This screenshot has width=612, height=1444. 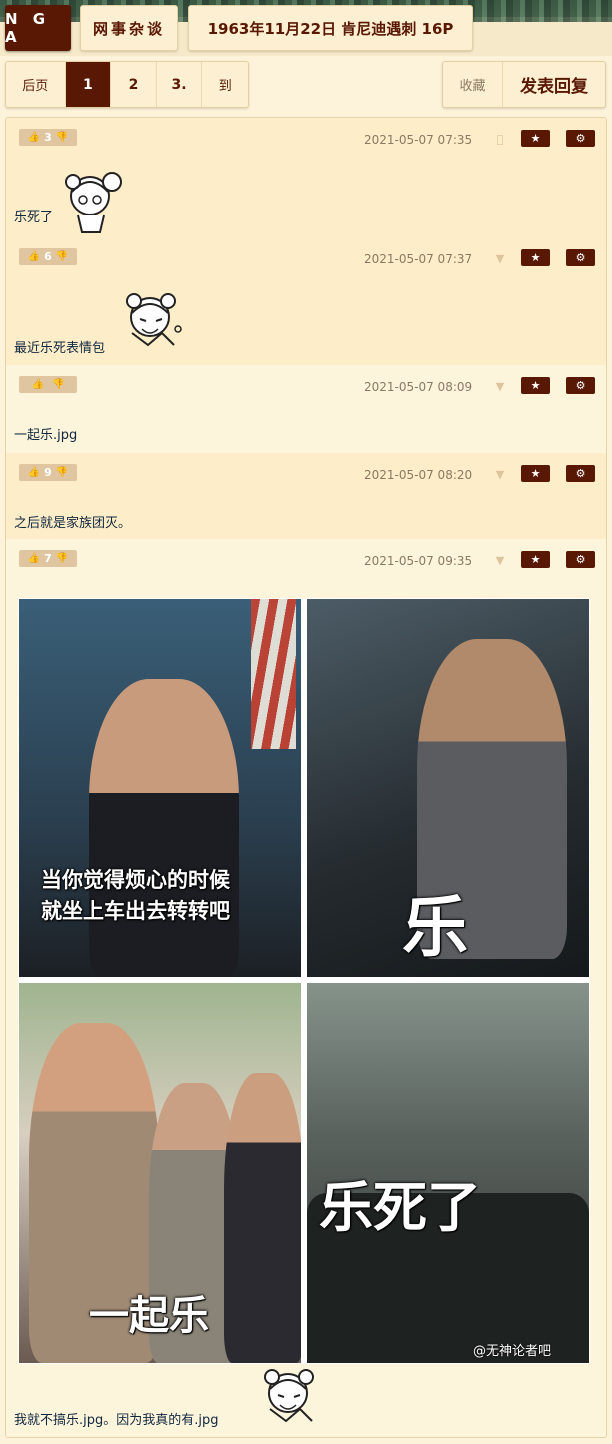 I want to click on image-watermark: @无神论者吧, so click(x=512, y=1351).